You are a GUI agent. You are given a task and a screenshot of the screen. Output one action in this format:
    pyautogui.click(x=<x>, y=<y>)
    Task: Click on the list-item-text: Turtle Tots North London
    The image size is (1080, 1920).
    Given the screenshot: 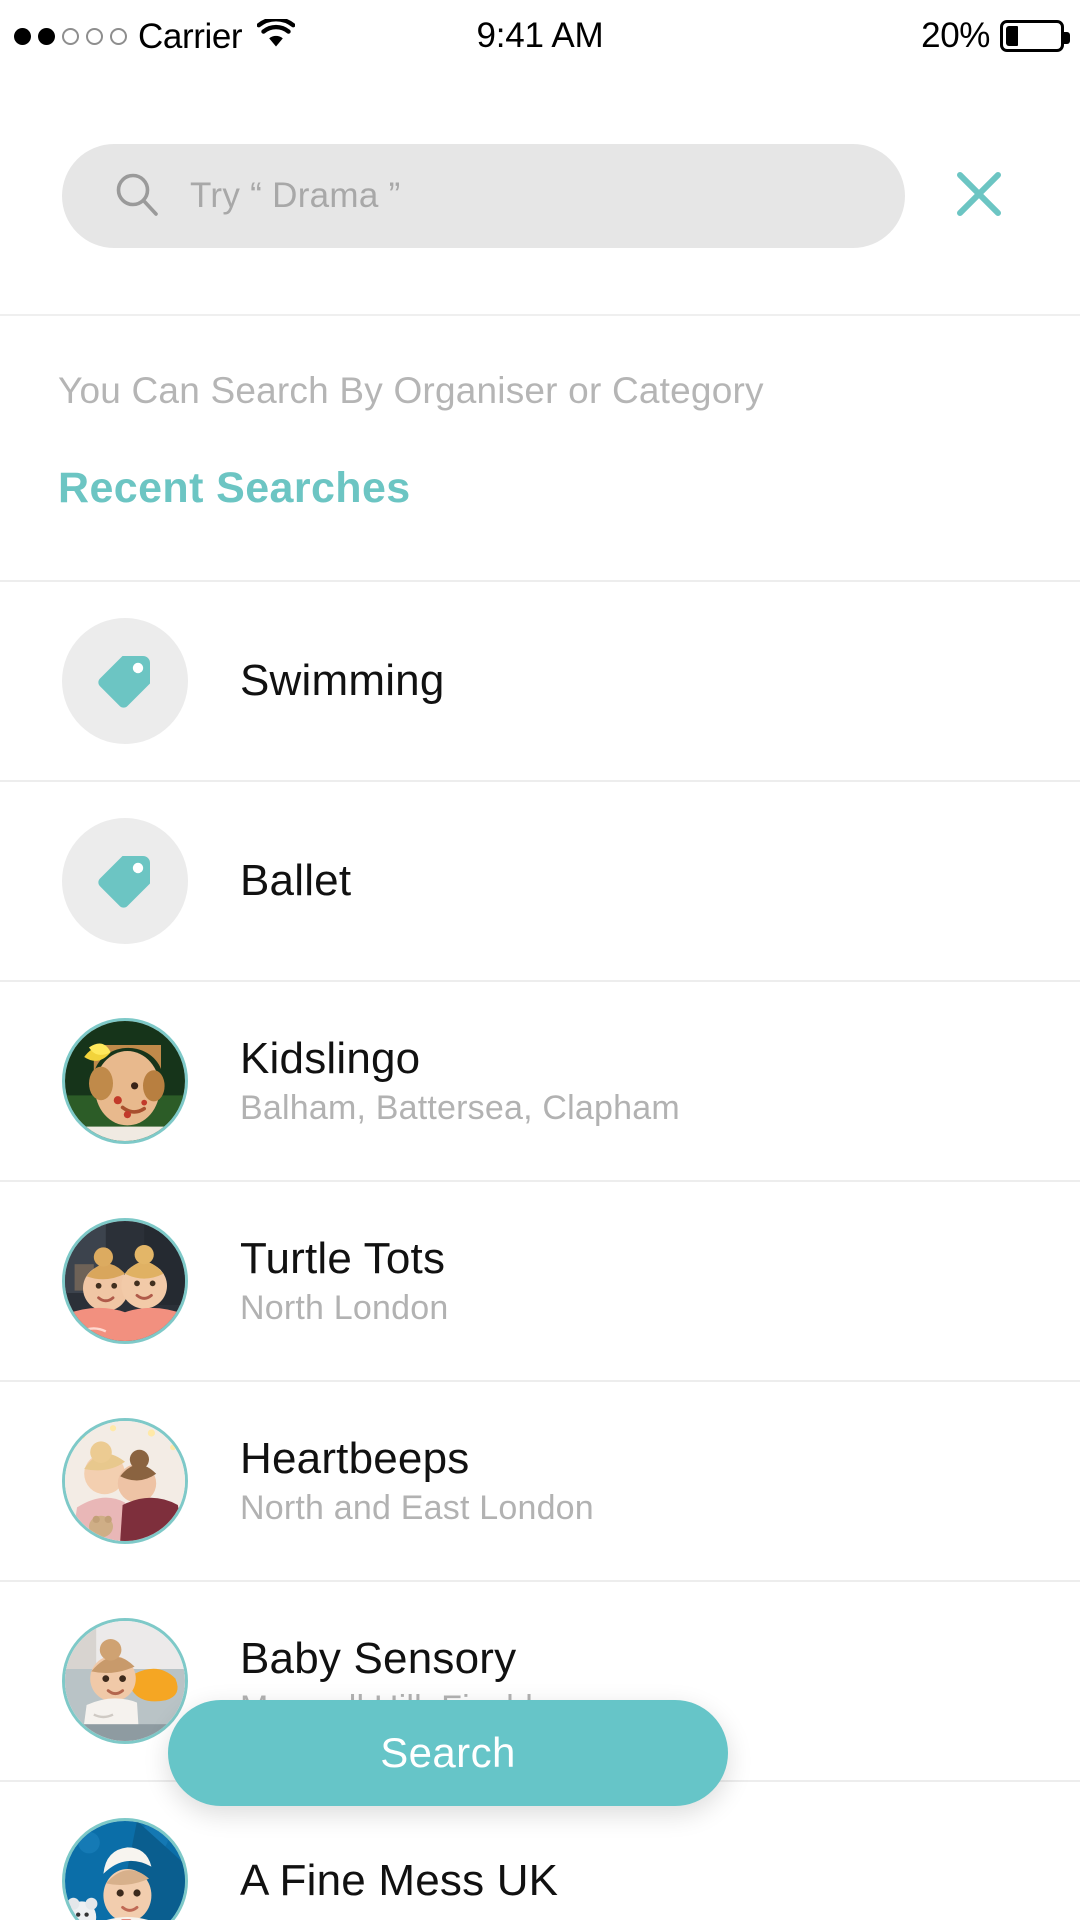 What is the action you would take?
    pyautogui.click(x=344, y=1280)
    